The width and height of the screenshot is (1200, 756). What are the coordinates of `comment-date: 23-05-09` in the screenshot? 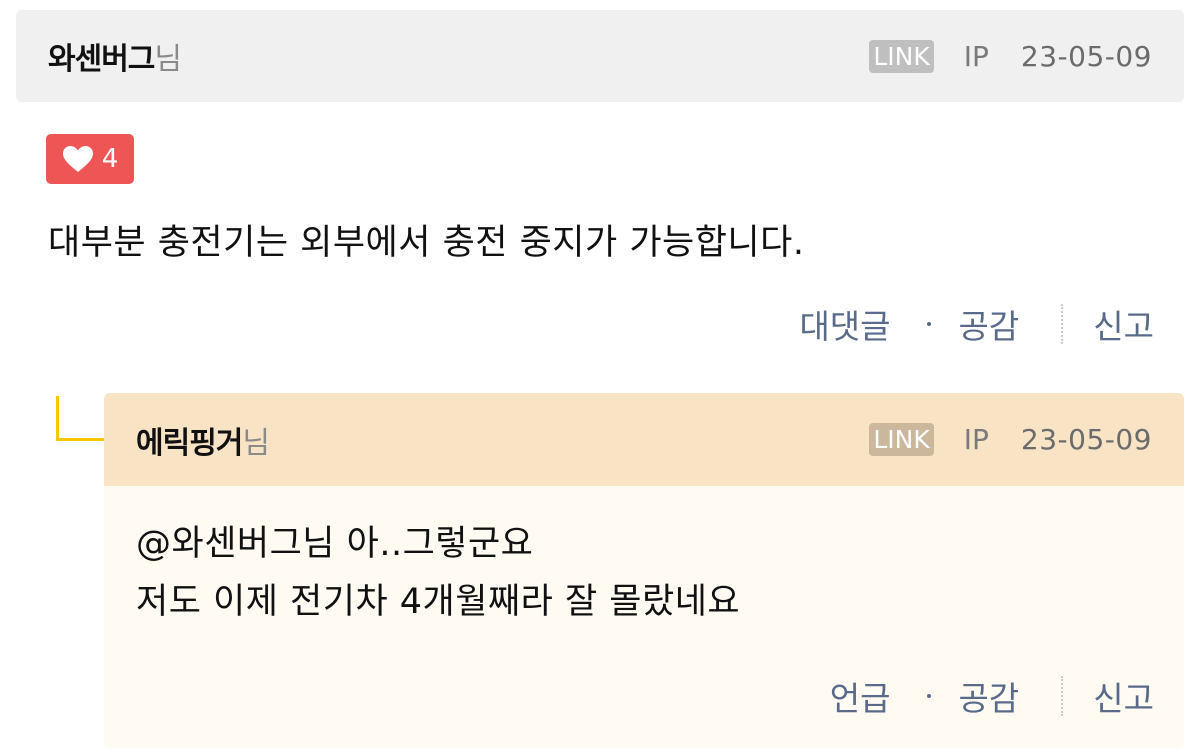 It's located at (1086, 56).